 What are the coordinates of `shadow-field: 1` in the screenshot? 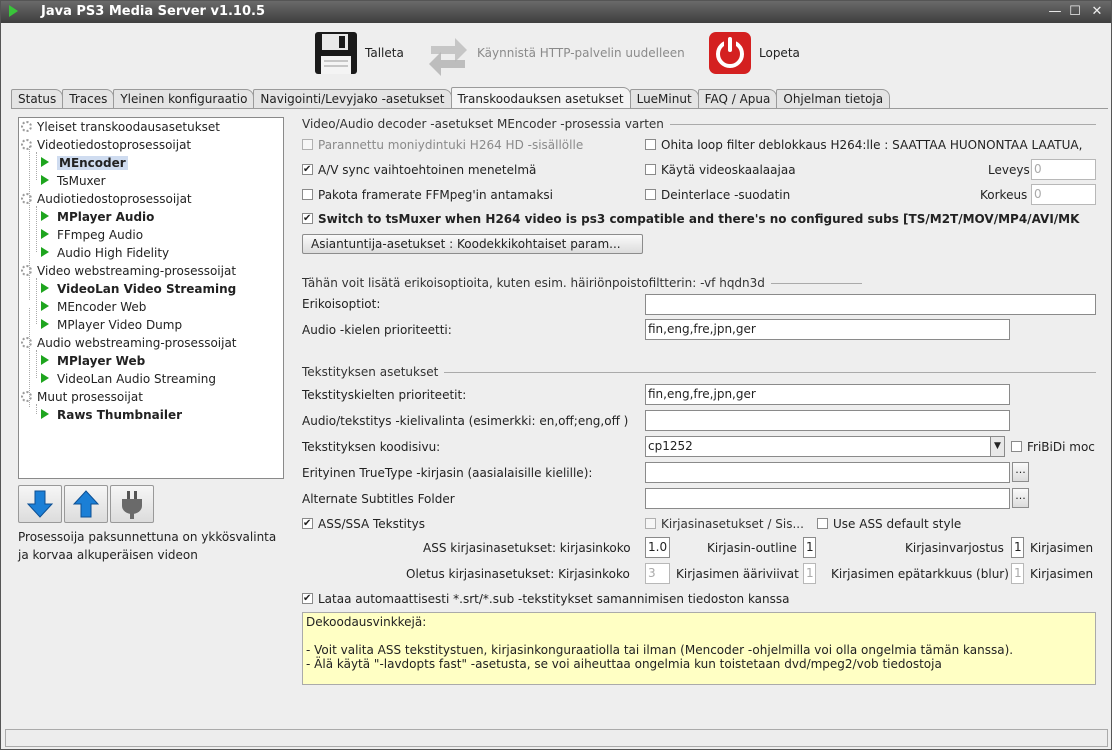 It's located at (1017, 547).